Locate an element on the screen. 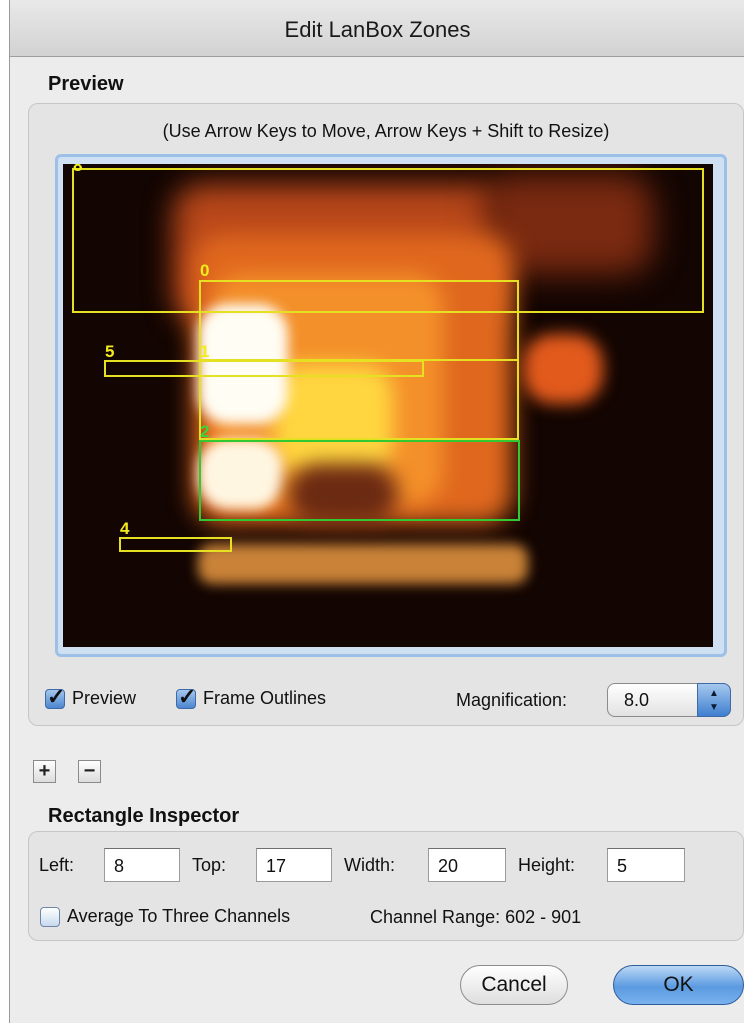  height-label: Height: is located at coordinates (547, 865).